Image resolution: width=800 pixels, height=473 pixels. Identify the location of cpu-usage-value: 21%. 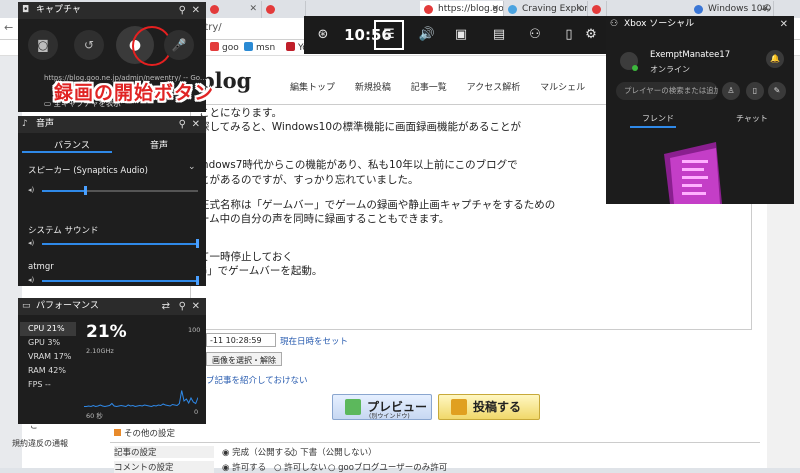
(106, 332).